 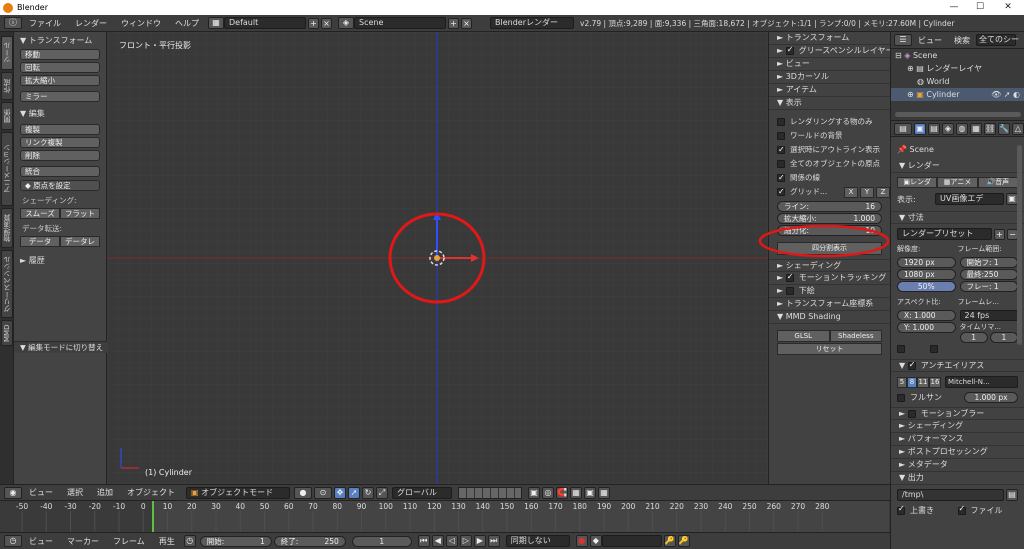 I want to click on output-path-input: /tmp\, so click(x=950, y=495).